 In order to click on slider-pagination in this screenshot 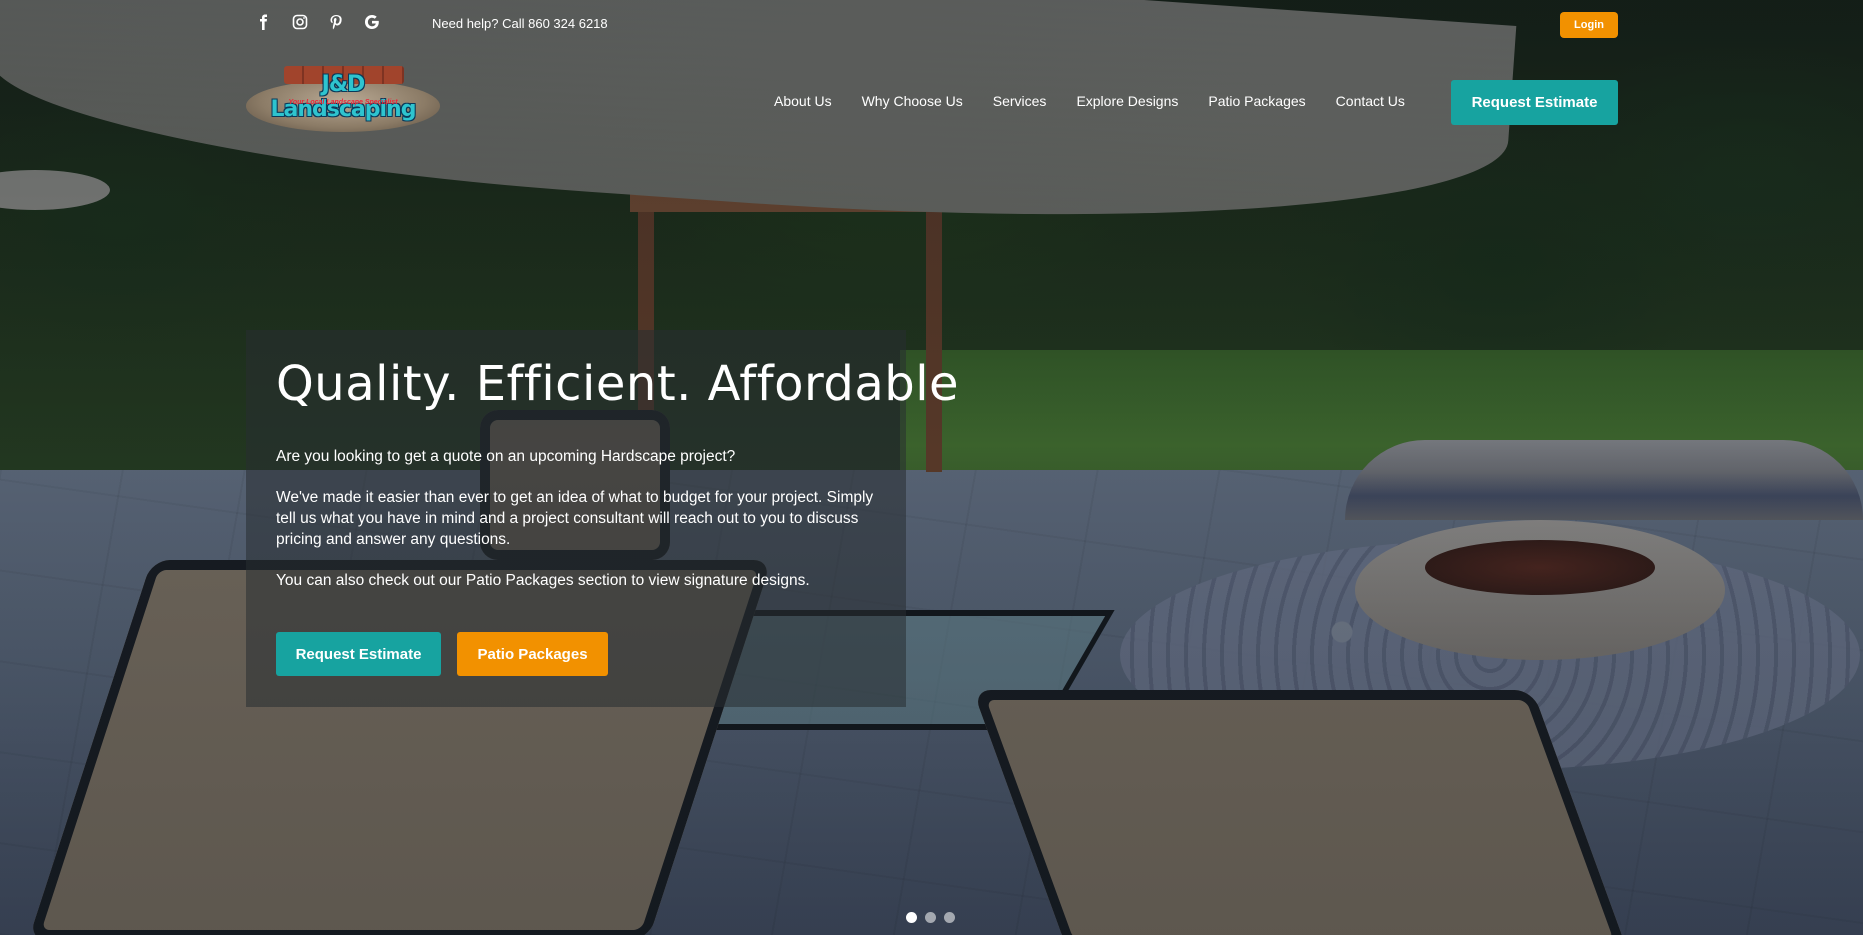, I will do `click(930, 917)`.